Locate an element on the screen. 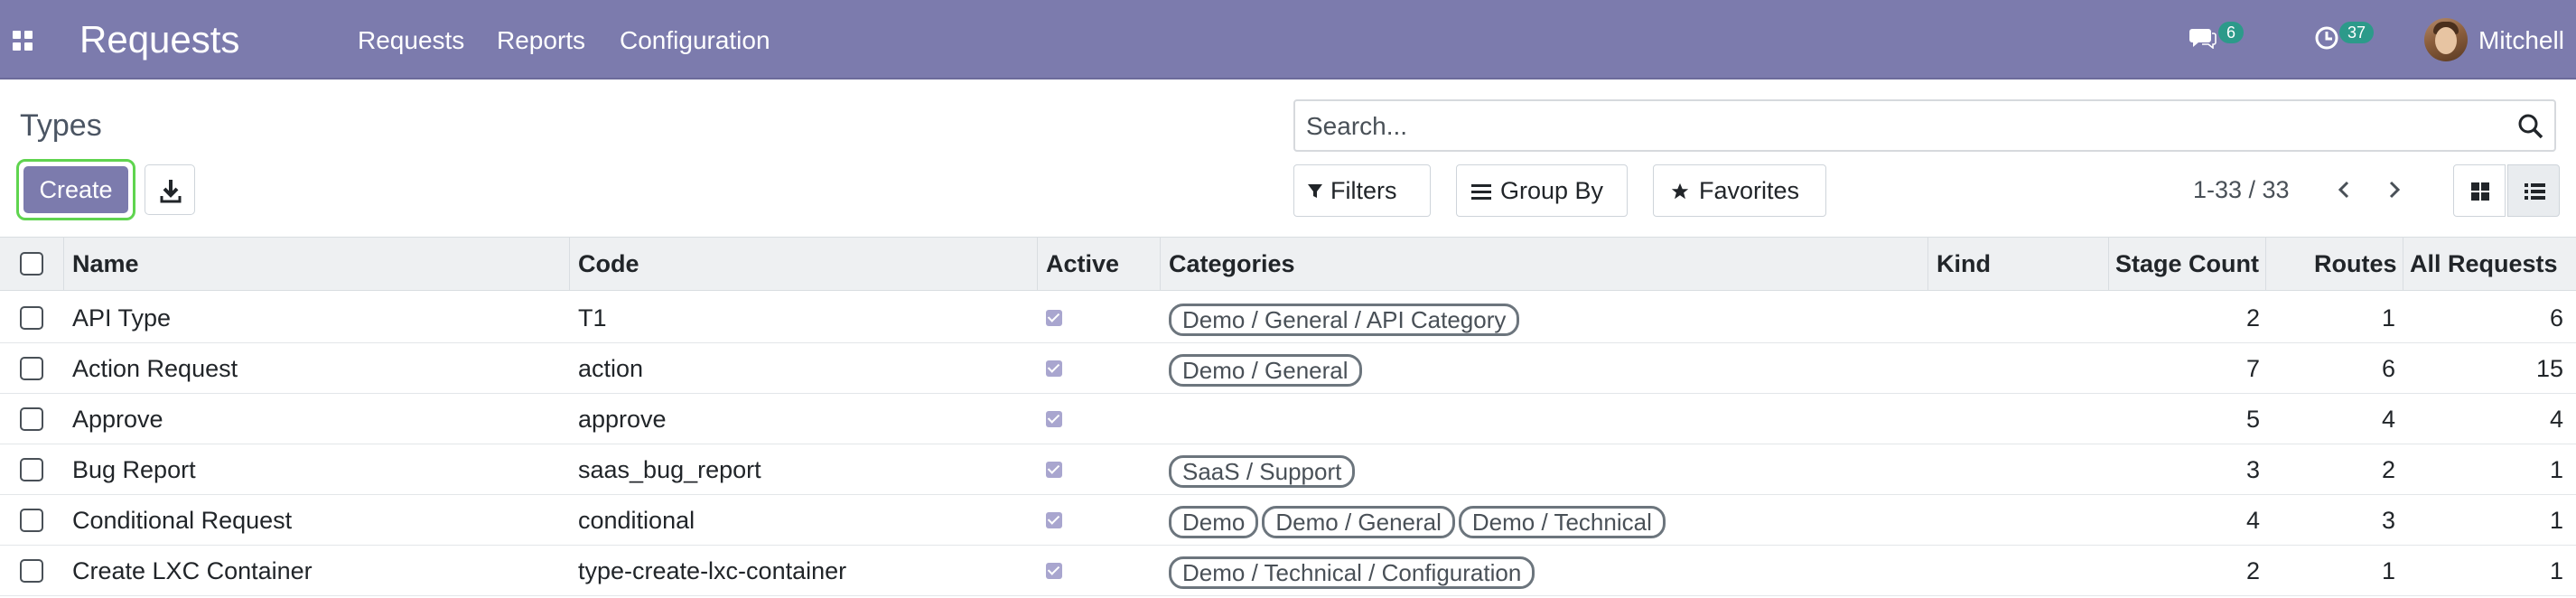  group-by-label: Group By is located at coordinates (1552, 190).